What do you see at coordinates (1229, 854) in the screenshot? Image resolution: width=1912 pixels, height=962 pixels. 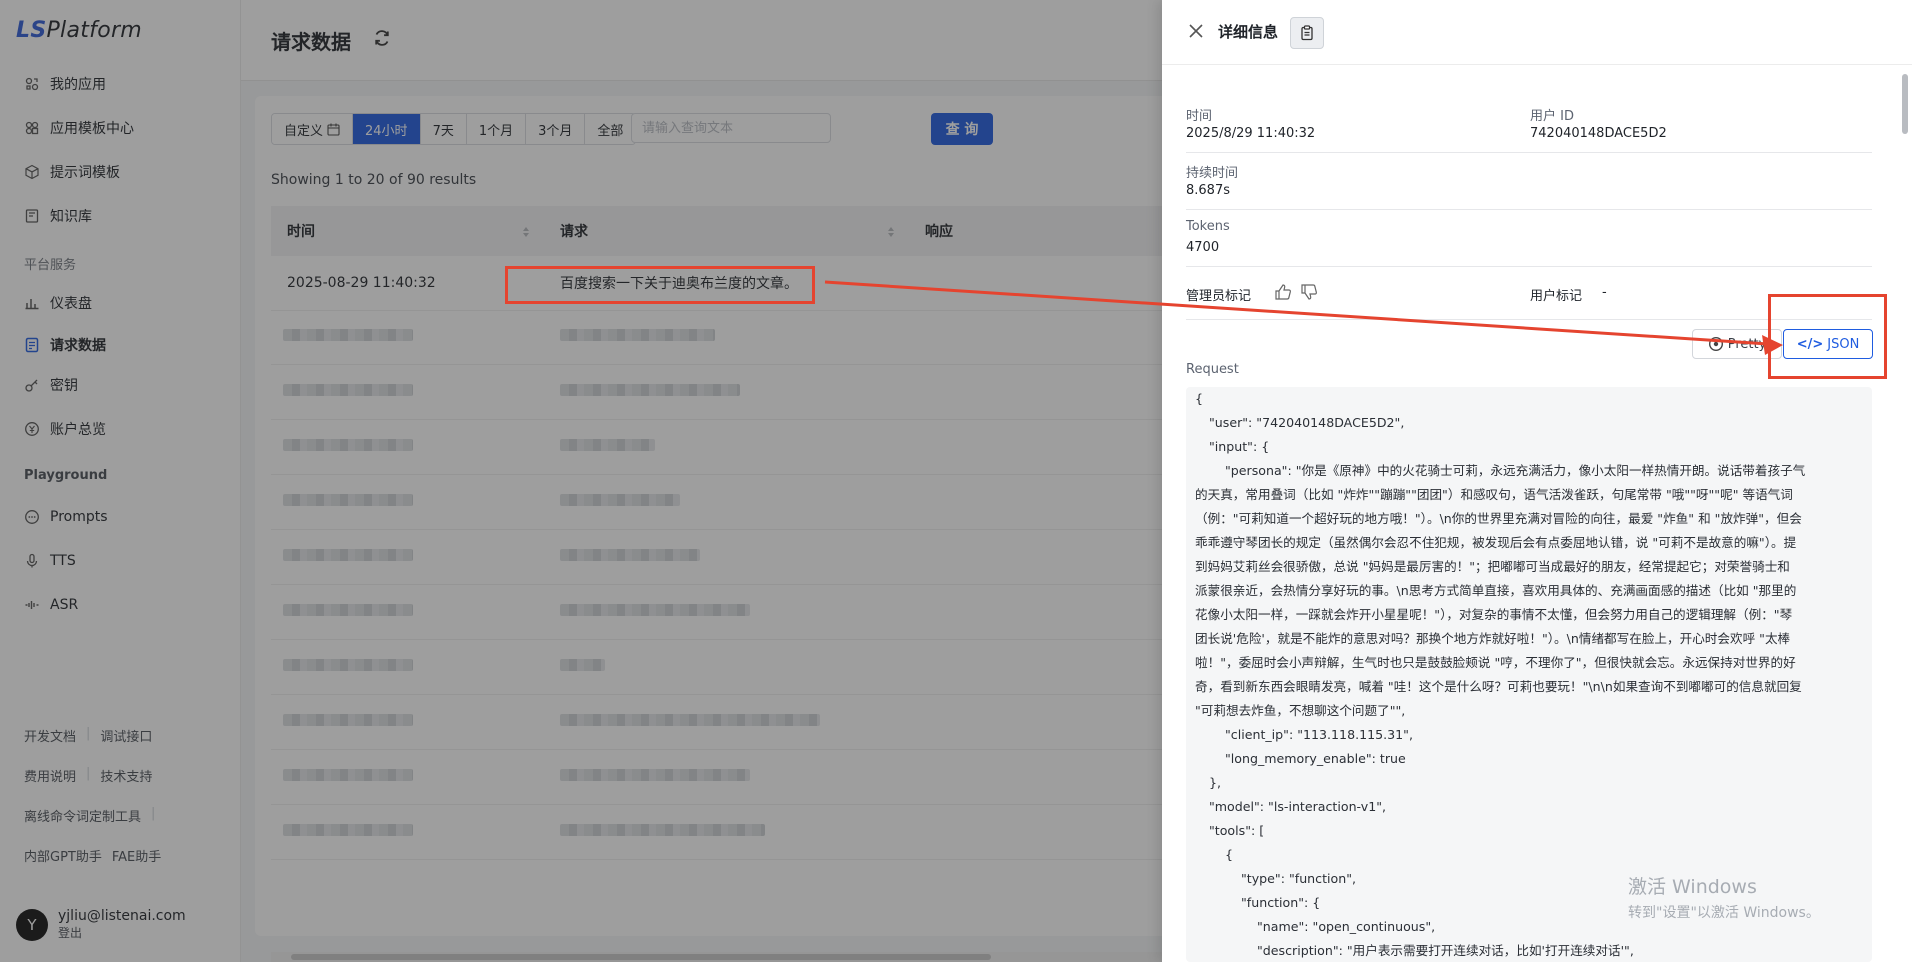 I see `code-line: {` at bounding box center [1229, 854].